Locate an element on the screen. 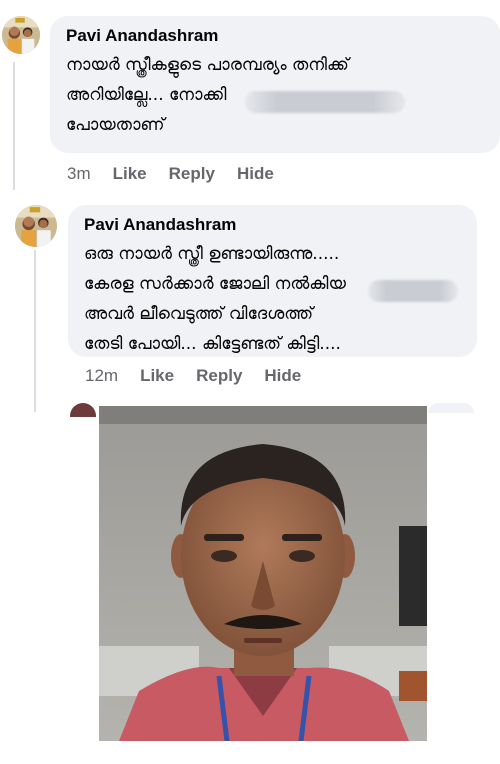 The image size is (500, 764). comment-actions: 12m Like Reply Hide is located at coordinates (204, 376).